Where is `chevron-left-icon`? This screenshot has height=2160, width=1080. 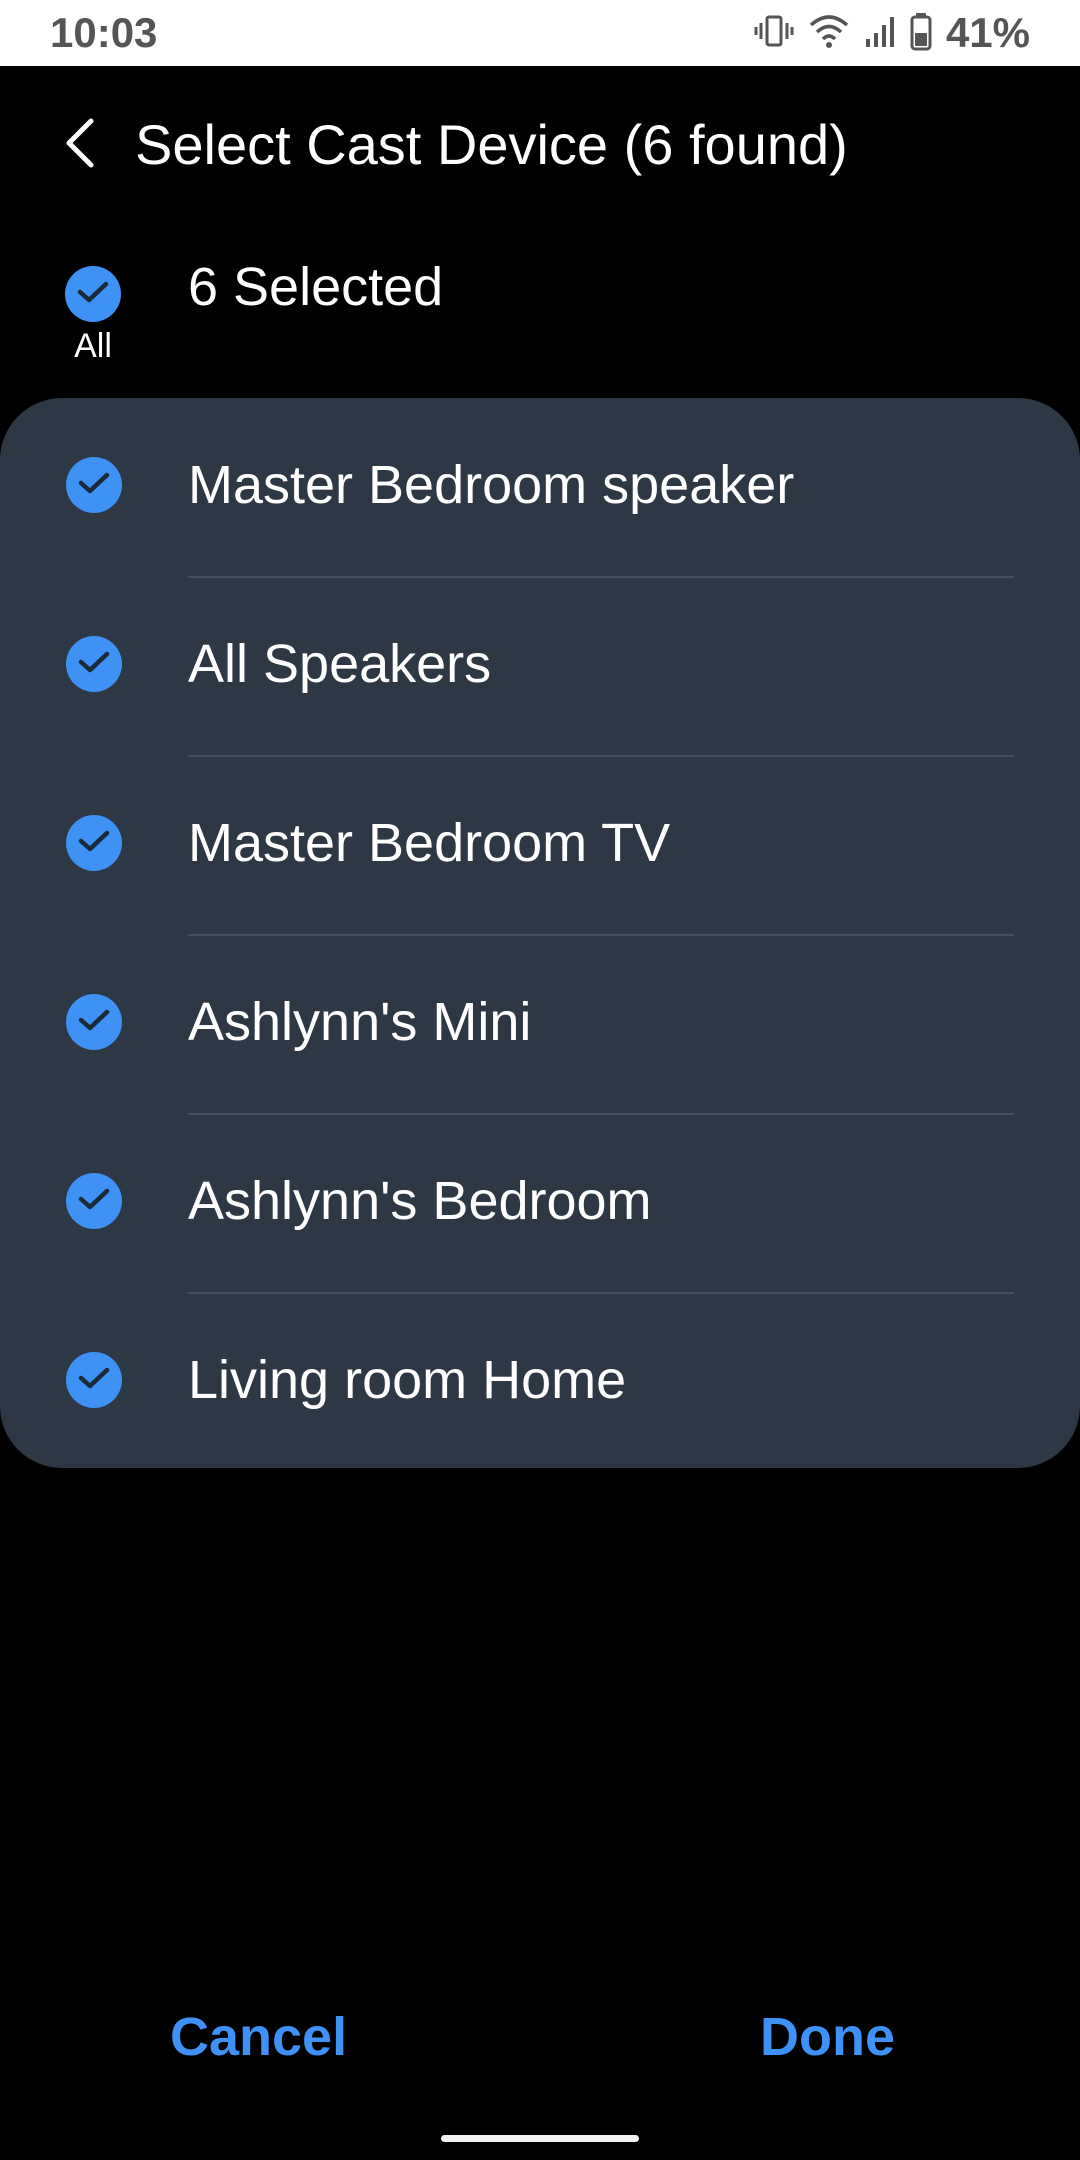
chevron-left-icon is located at coordinates (81, 145).